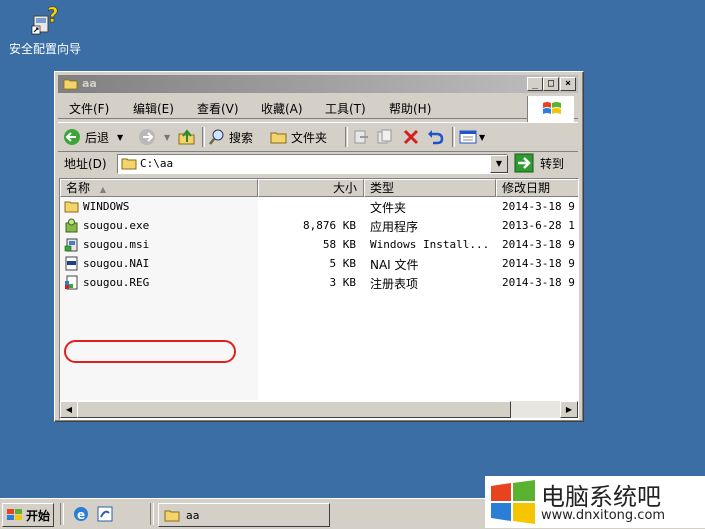 This screenshot has height=529, width=705. I want to click on menu-help: 帮助(H), so click(410, 108).